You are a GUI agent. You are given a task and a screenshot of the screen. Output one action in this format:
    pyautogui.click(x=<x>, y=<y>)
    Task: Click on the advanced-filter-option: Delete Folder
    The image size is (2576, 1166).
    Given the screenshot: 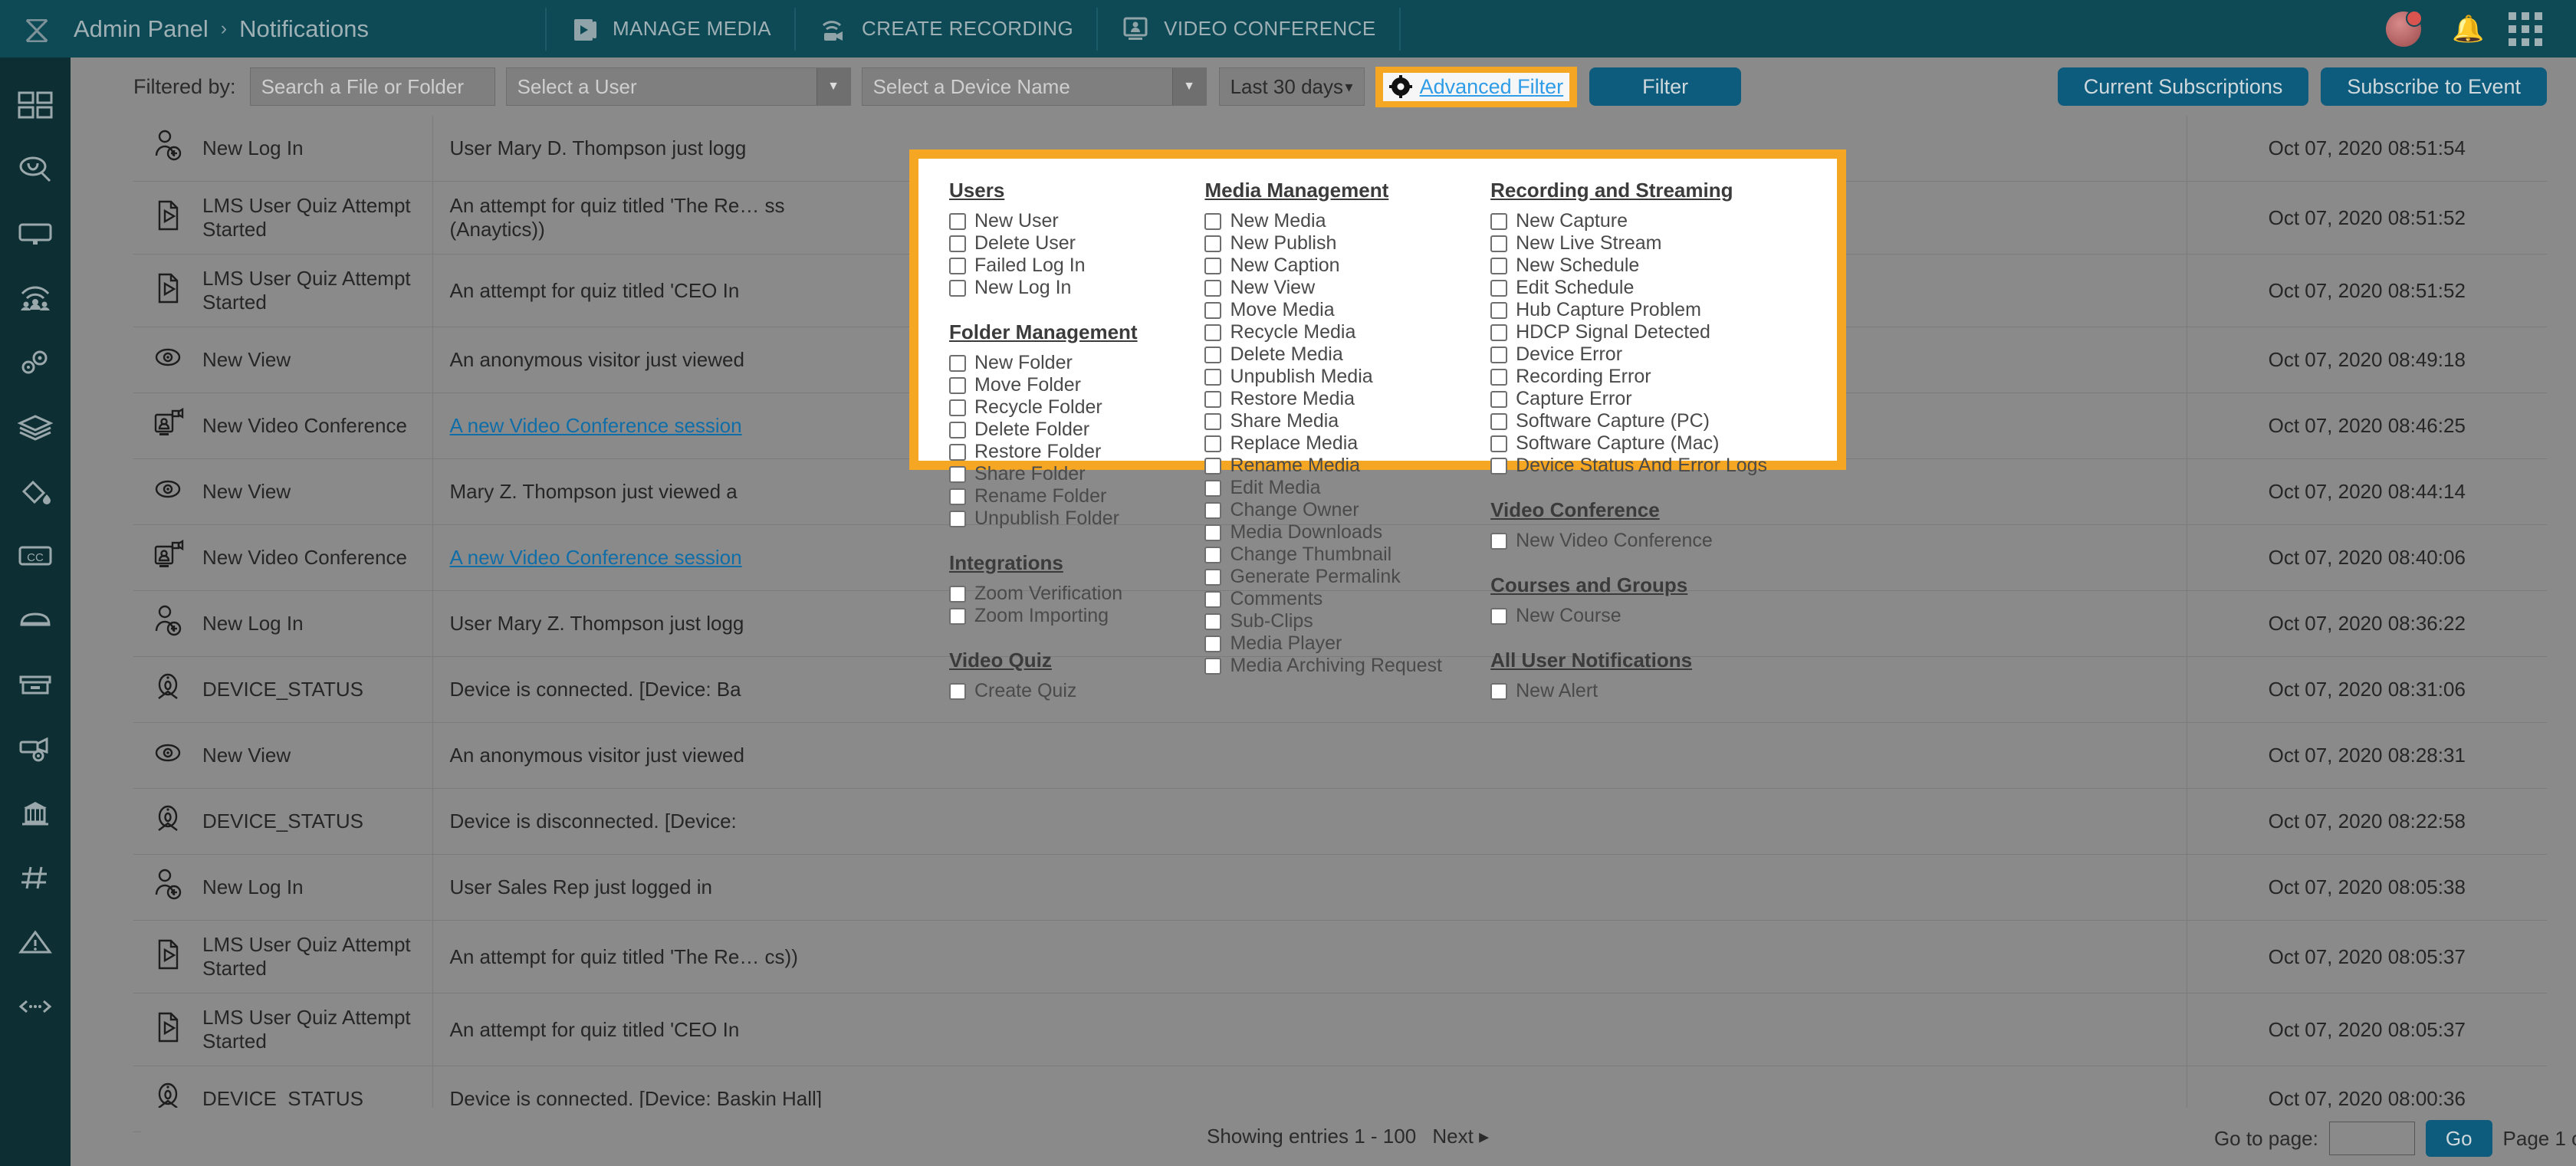 What is the action you would take?
    pyautogui.click(x=1076, y=430)
    